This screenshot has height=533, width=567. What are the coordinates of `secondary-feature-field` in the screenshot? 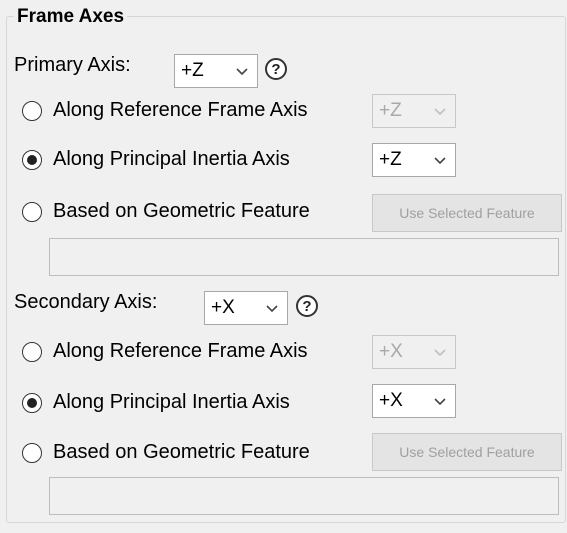 It's located at (304, 496).